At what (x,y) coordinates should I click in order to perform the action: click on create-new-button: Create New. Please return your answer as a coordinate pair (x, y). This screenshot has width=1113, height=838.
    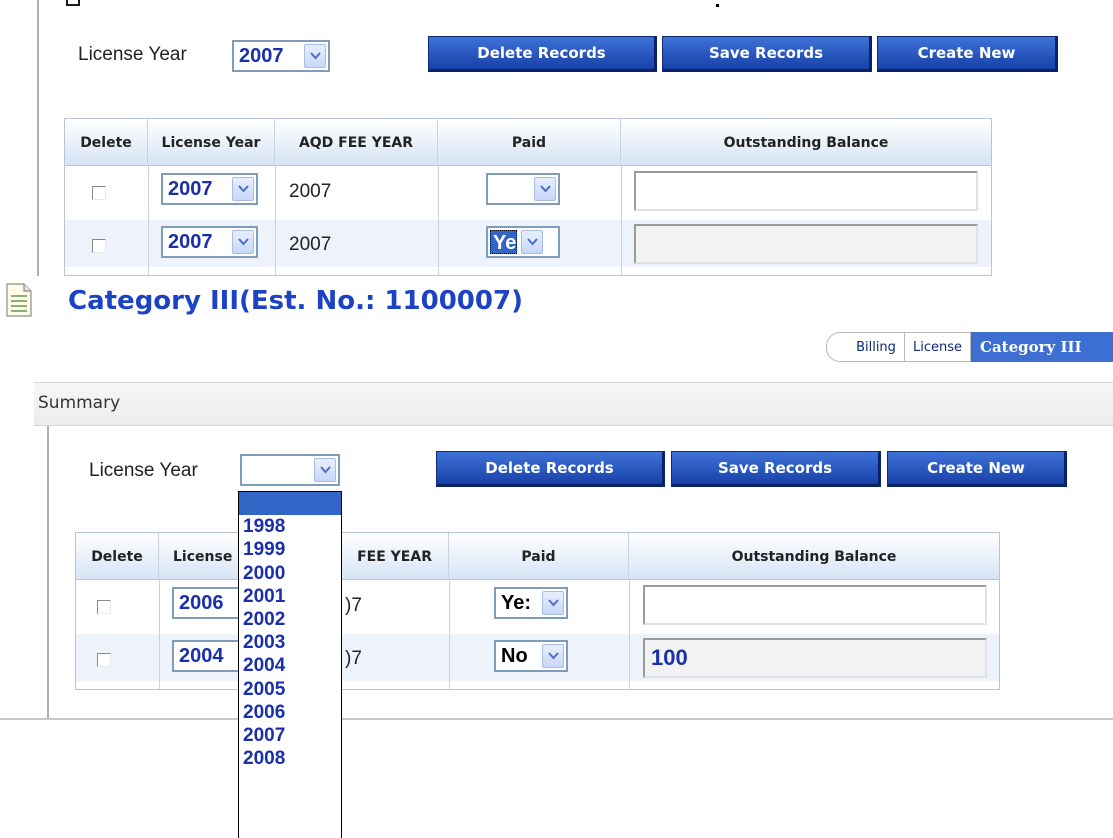
    Looking at the image, I should click on (967, 54).